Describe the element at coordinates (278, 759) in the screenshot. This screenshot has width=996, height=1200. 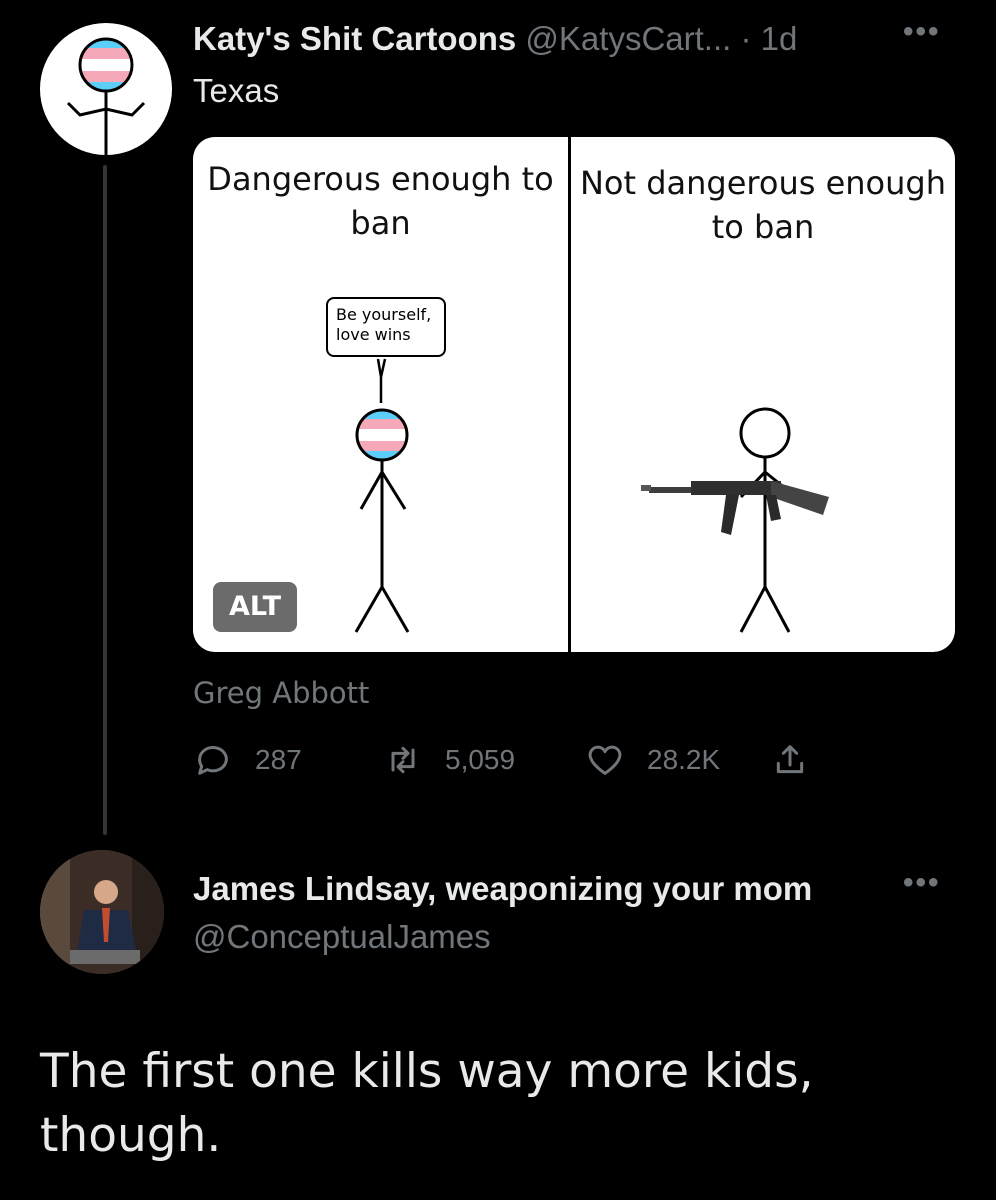
I see `reply-count: 287` at that location.